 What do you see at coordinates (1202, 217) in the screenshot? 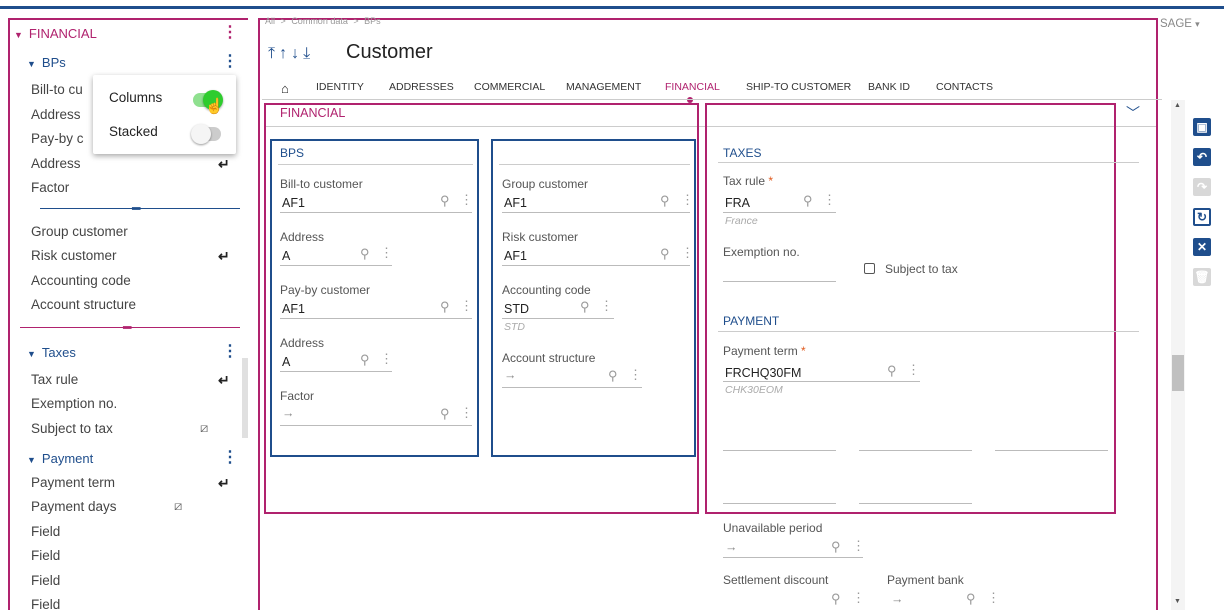
I see `refresh-icon: ↻` at bounding box center [1202, 217].